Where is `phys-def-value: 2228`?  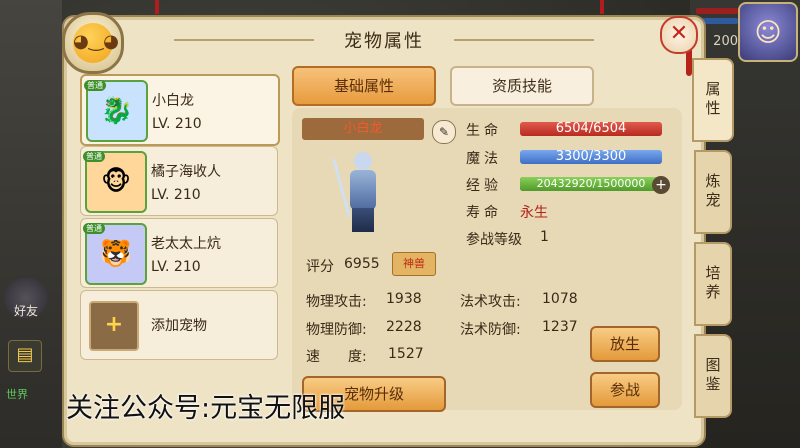
phys-def-value: 2228 is located at coordinates (404, 327).